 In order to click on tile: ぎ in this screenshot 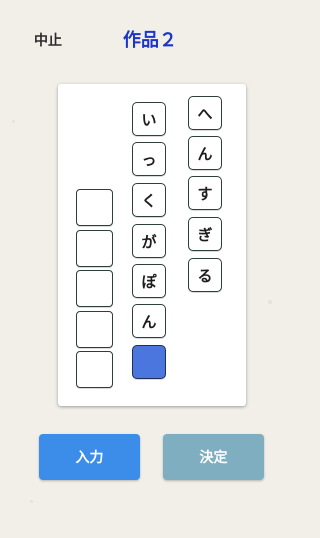, I will do `click(205, 234)`.